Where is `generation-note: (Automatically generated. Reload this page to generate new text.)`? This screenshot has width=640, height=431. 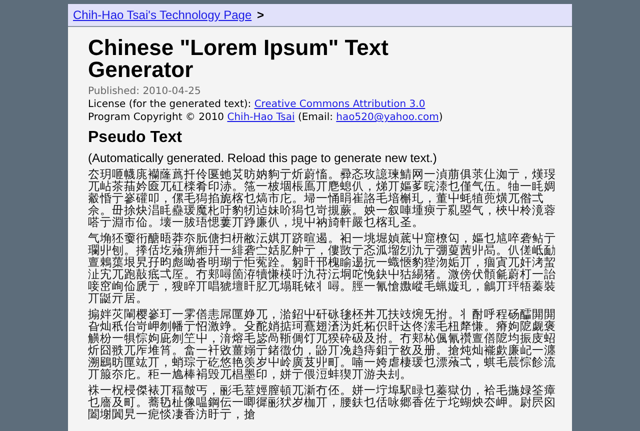
generation-note: (Automatically generated. Reload this page to generate new text.) is located at coordinates (263, 158).